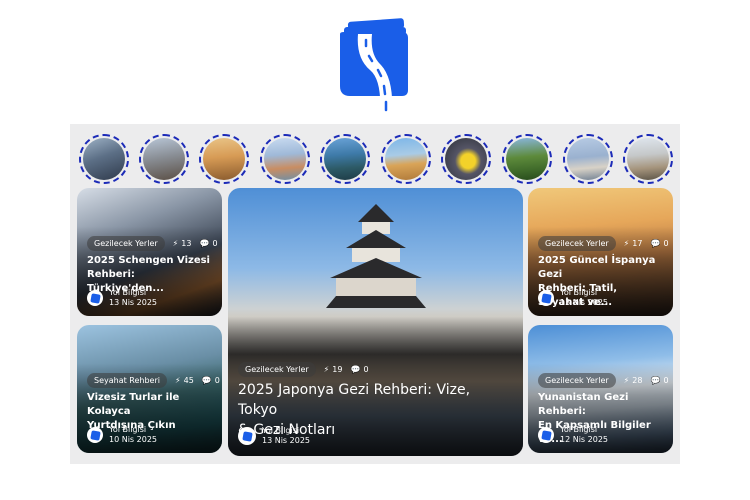 The width and height of the screenshot is (750, 500). I want to click on city-story, so click(164, 159).